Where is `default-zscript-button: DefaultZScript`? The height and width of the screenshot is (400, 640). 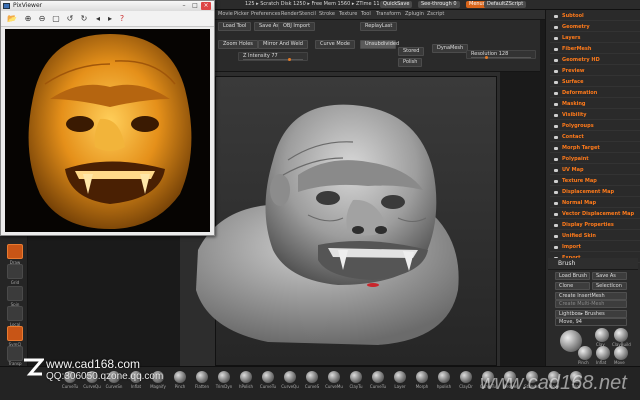 default-zscript-button: DefaultZScript is located at coordinates (505, 4).